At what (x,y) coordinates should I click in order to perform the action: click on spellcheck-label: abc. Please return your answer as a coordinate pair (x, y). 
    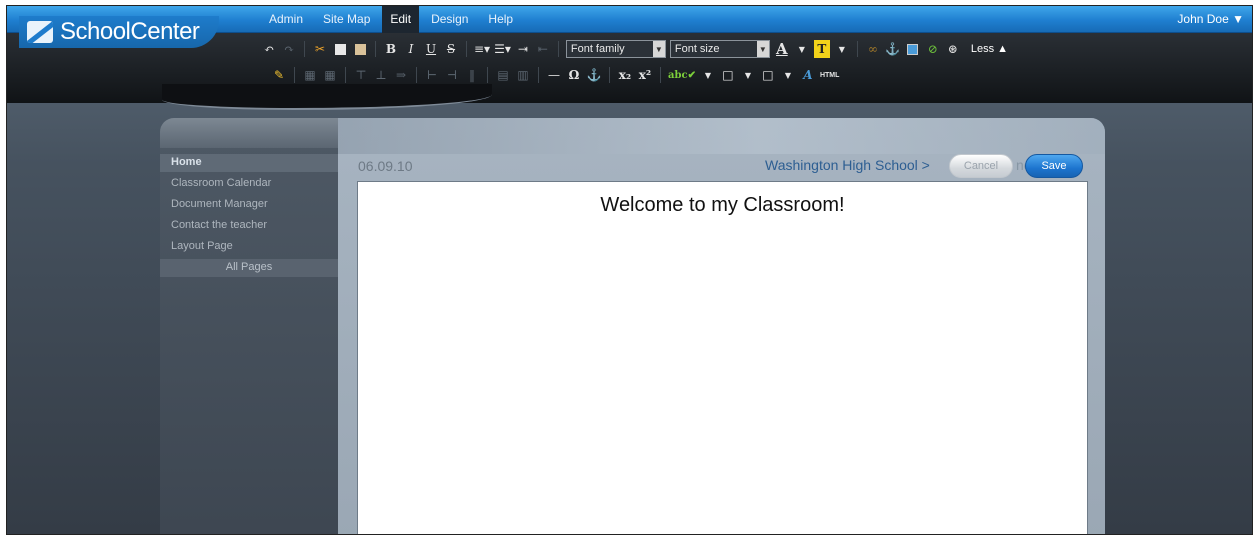
    Looking at the image, I should click on (678, 75).